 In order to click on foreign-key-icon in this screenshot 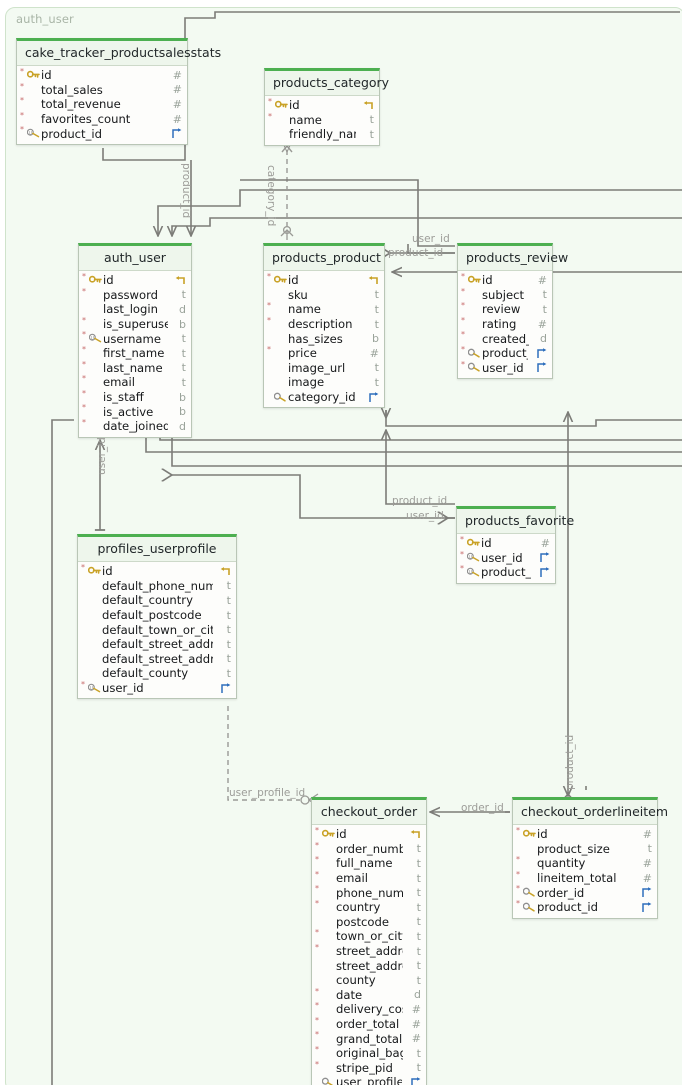, I will do `click(411, 1081)`.